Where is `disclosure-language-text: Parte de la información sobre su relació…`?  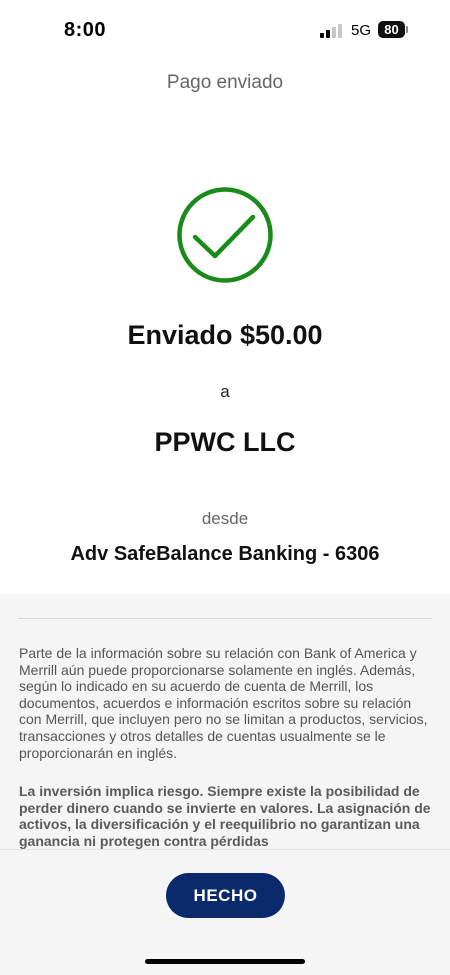
disclosure-language-text: Parte de la información sobre su relació… is located at coordinates (223, 703).